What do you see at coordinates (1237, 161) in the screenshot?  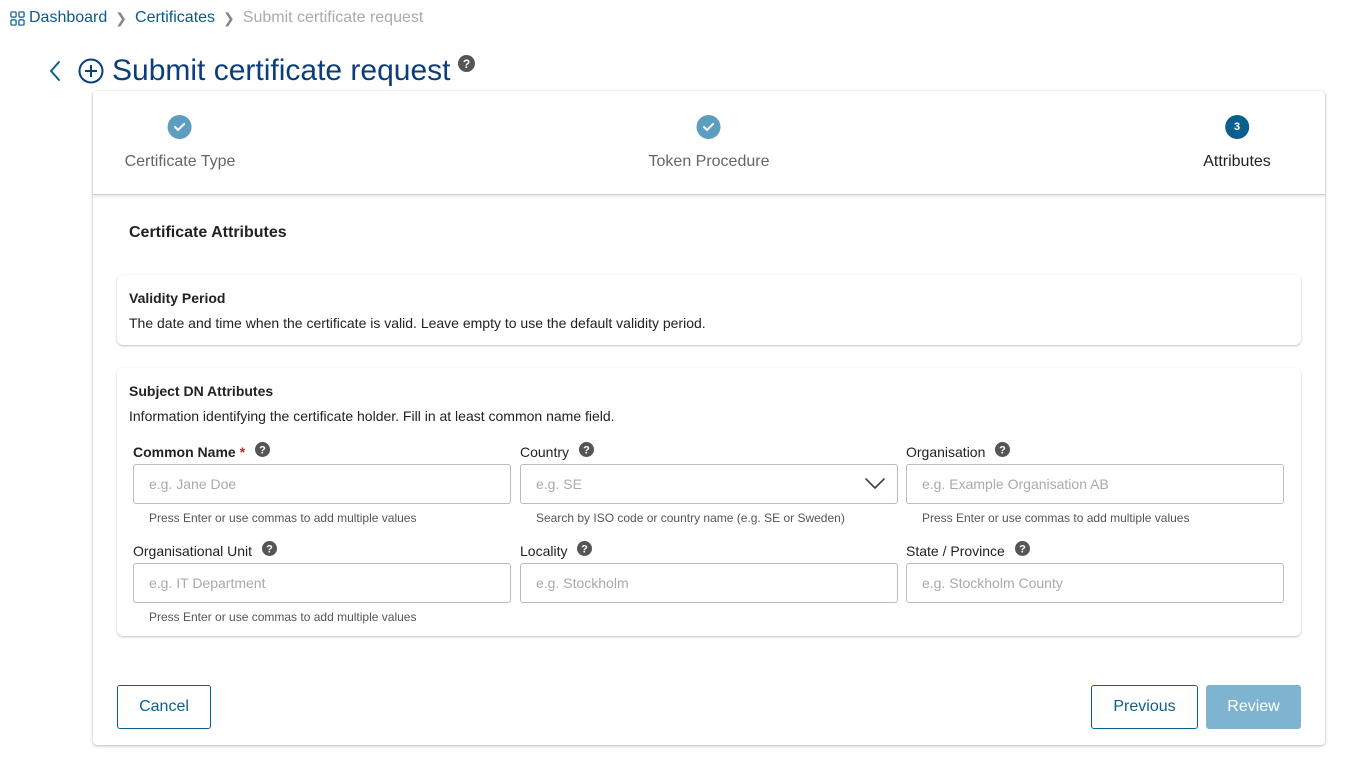 I see `step-label: Attributes` at bounding box center [1237, 161].